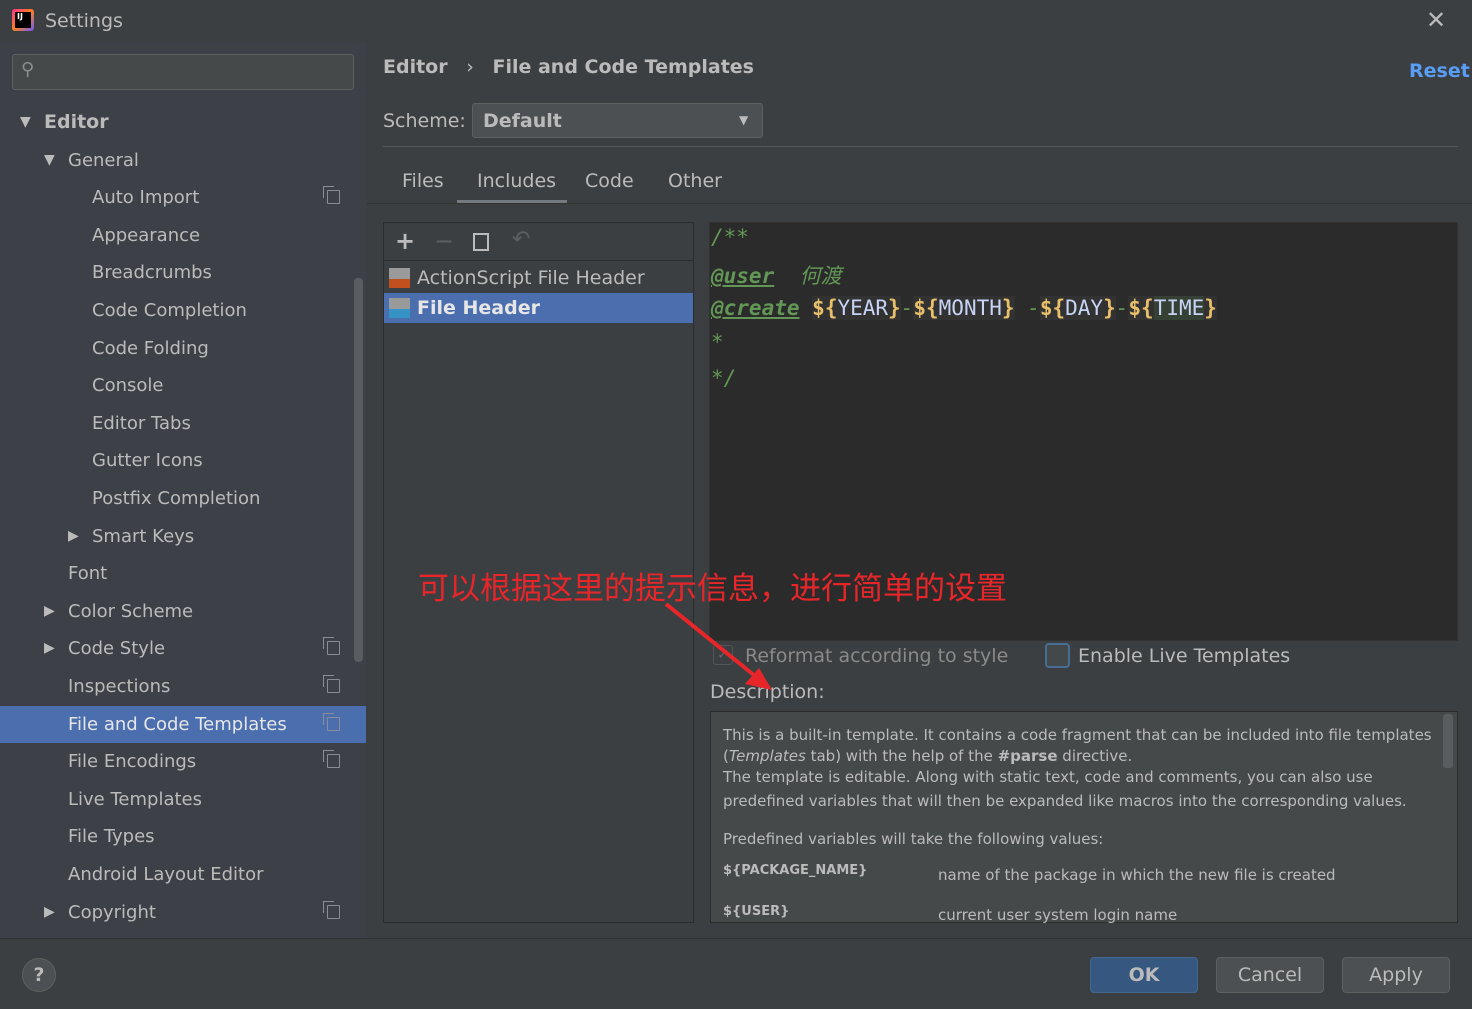  What do you see at coordinates (538, 242) in the screenshot?
I see `list-toolbar: + − ↶` at bounding box center [538, 242].